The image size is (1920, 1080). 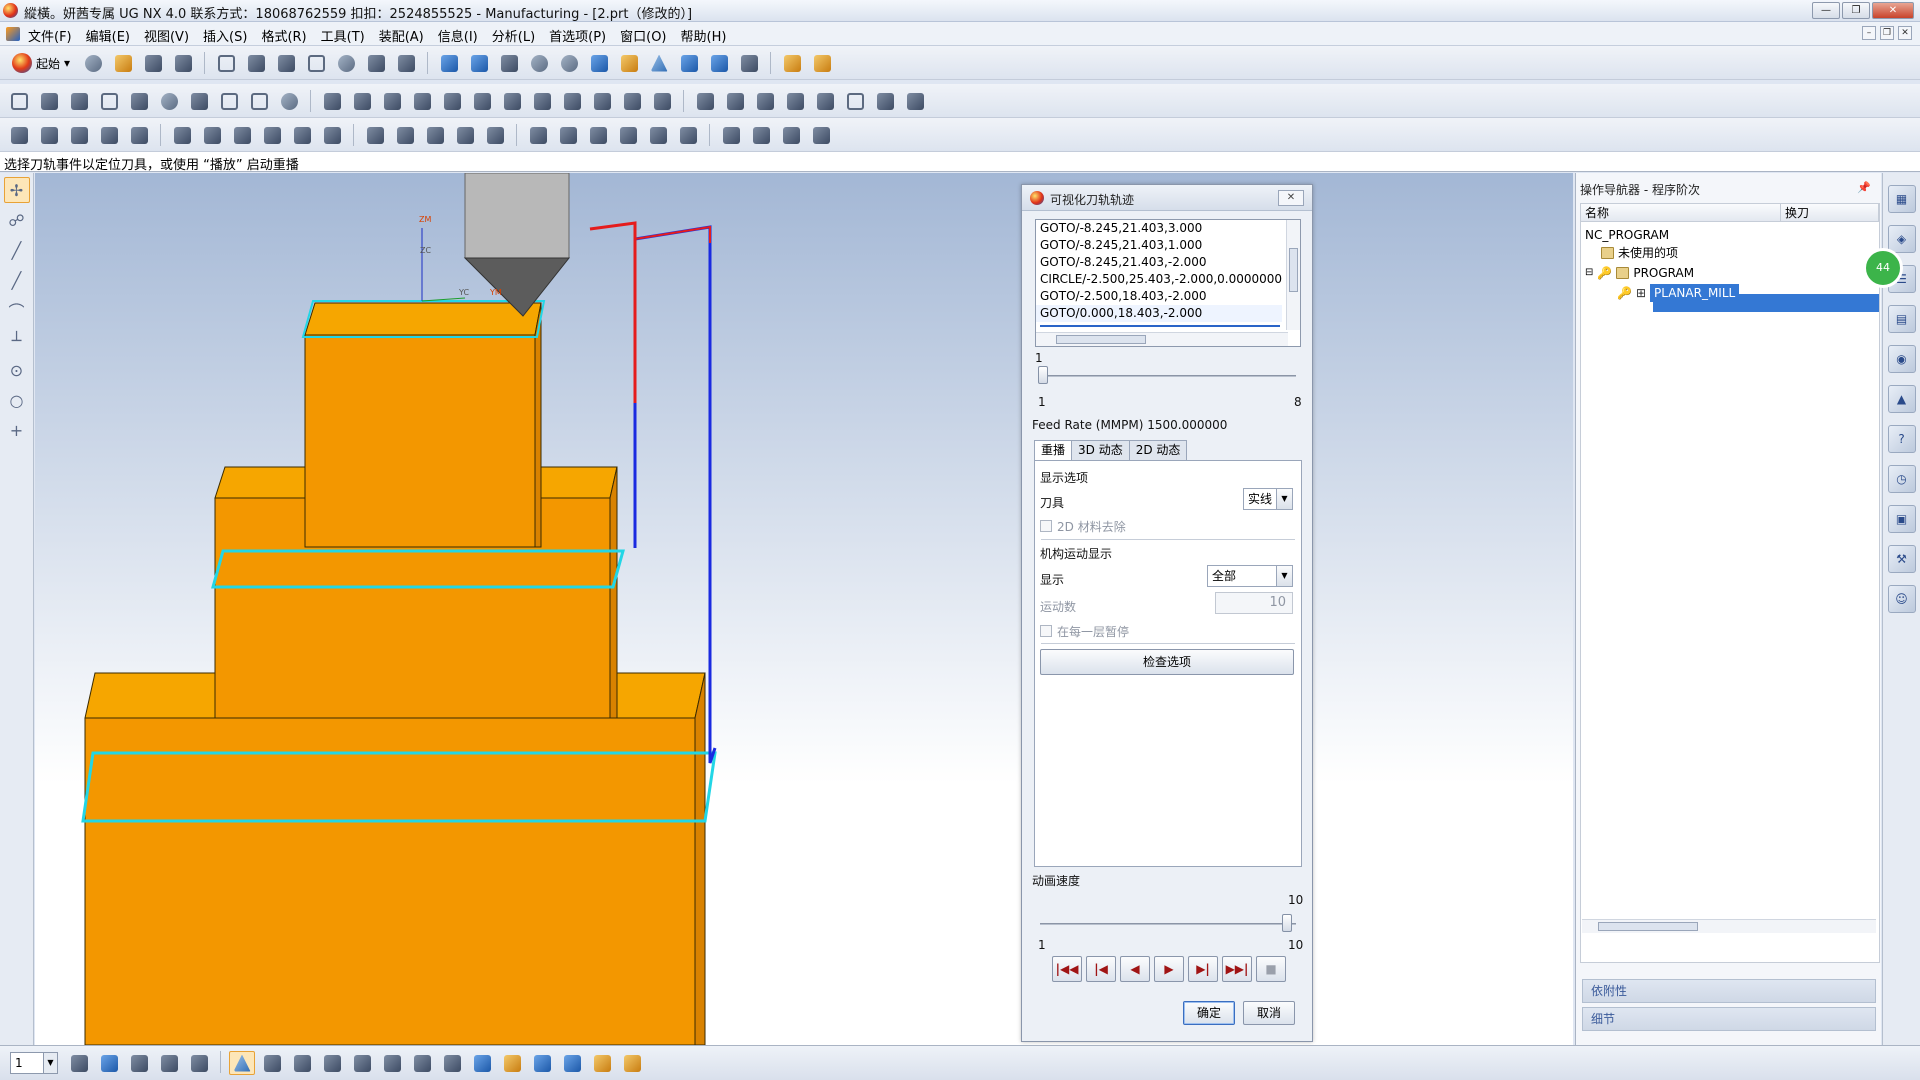 I want to click on goto-line-selected: GOTO/0.000,18.403,-2.000, so click(x=1159, y=313).